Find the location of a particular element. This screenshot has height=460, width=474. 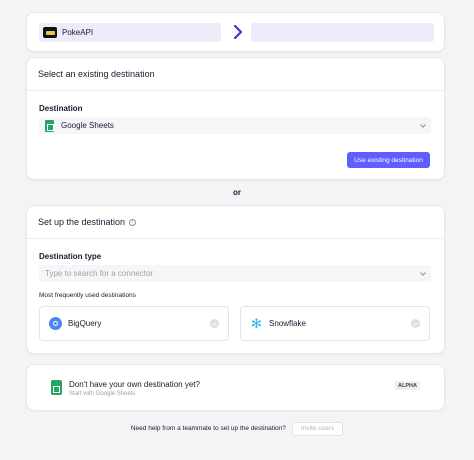

chevron-right-icon is located at coordinates (238, 32).